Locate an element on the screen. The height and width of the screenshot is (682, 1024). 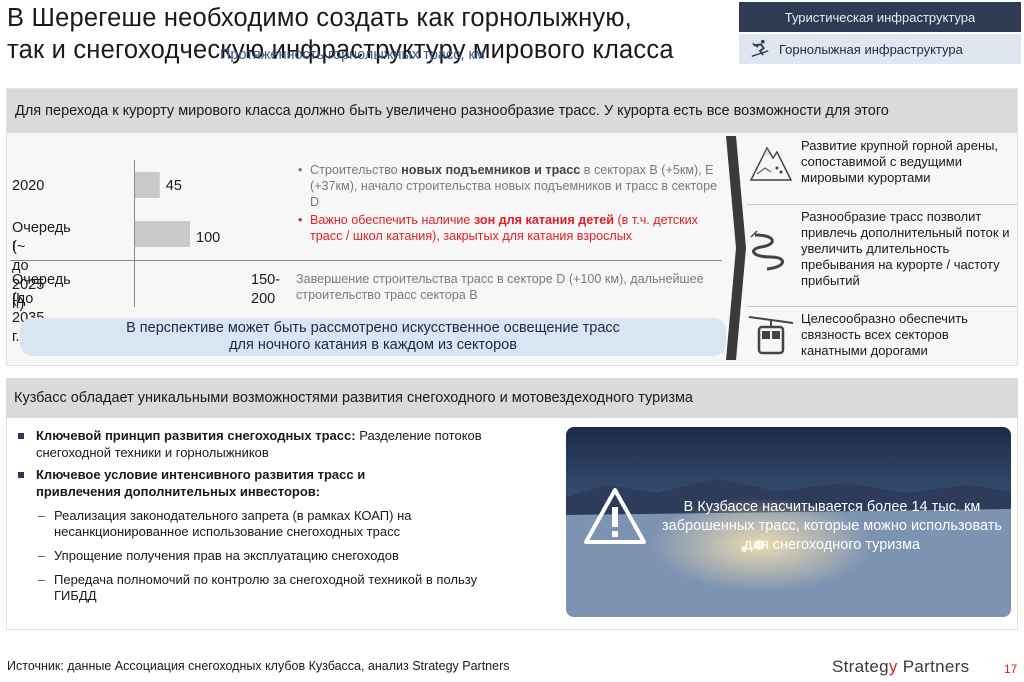
subcategory-label: Горнолыжная инфраструктура is located at coordinates (871, 49).